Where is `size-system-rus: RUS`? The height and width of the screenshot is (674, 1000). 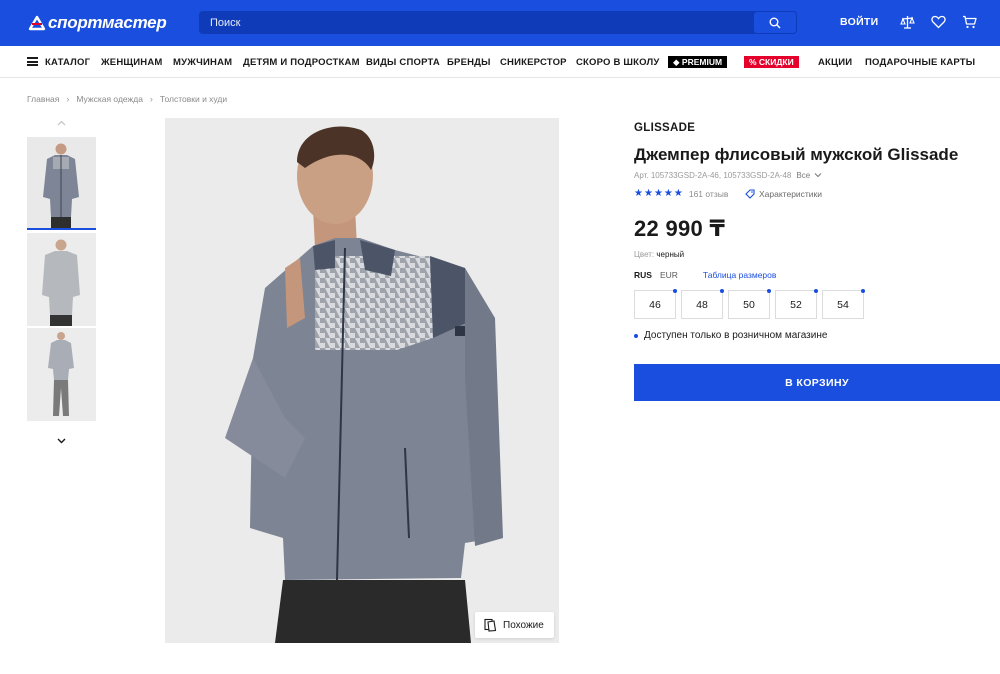
size-system-rus: RUS is located at coordinates (643, 275).